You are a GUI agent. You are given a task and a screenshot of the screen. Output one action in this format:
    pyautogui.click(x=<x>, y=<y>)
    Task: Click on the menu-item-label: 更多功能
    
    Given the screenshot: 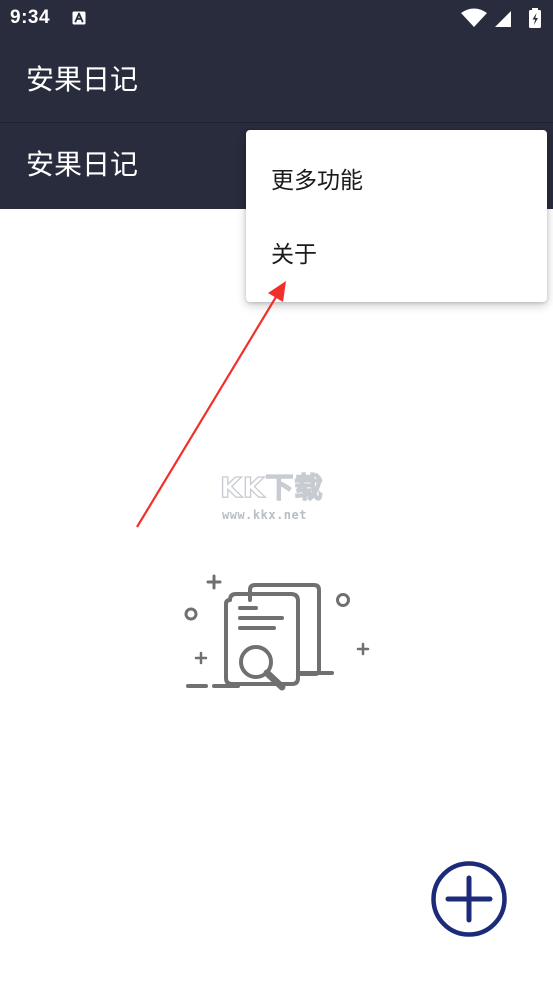 What is the action you would take?
    pyautogui.click(x=317, y=181)
    